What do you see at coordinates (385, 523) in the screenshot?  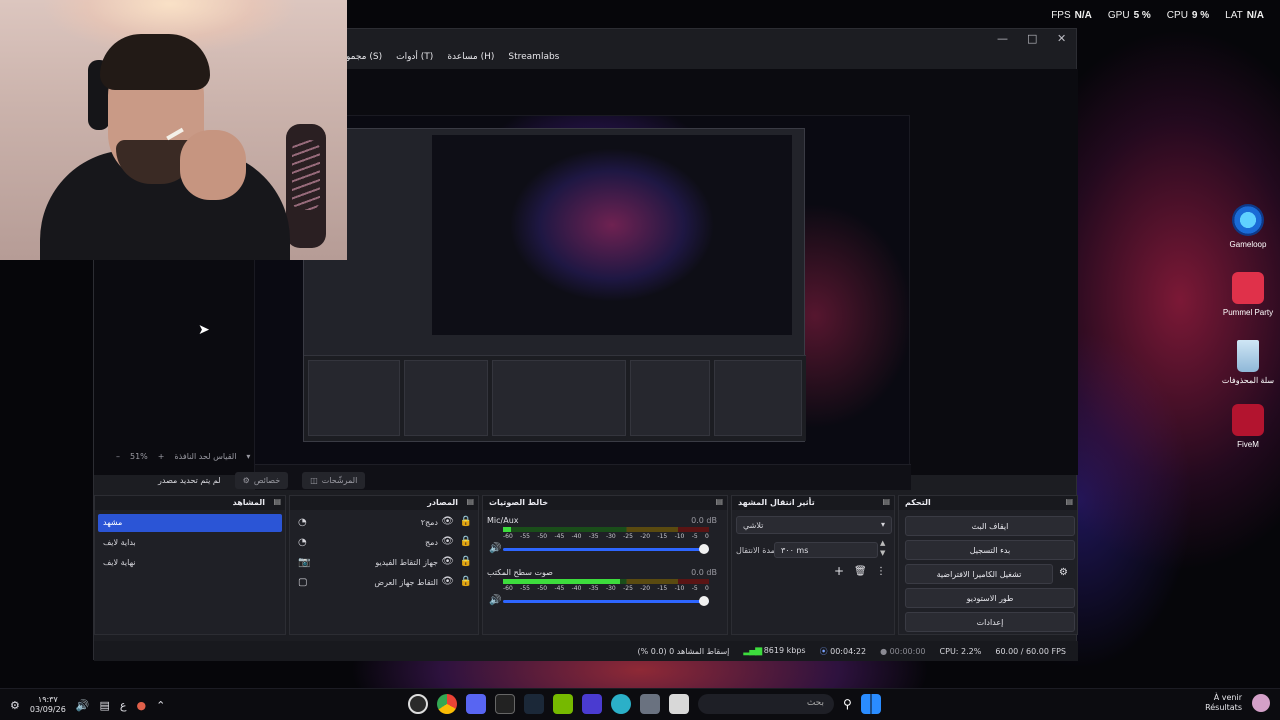 I see `source-row: ◔ دمج٢ 👁 🔒` at bounding box center [385, 523].